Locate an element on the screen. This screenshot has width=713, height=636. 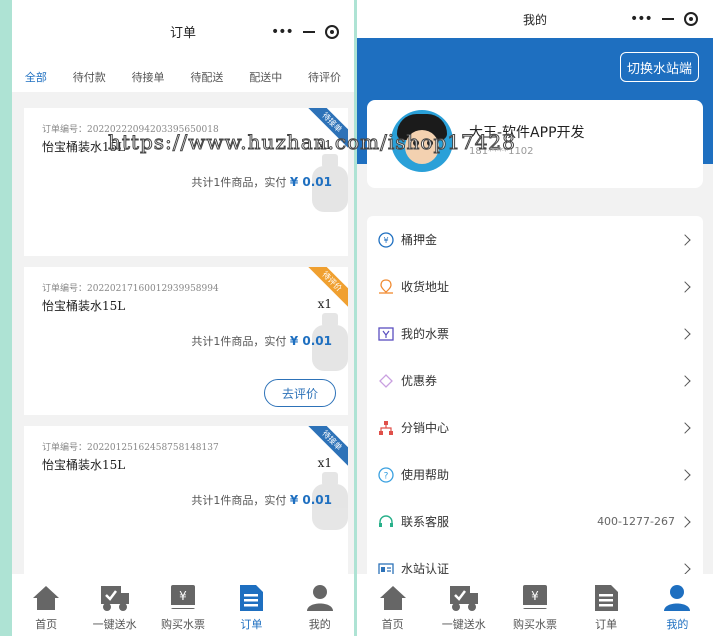
review-button: 去评价 is located at coordinates (300, 393).